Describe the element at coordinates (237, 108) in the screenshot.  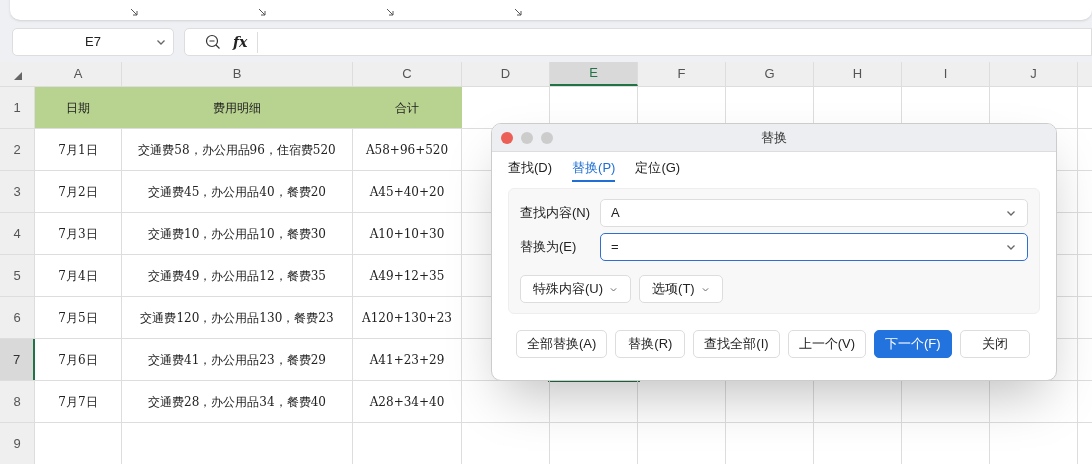
I see `header-cell-text: 费用明细` at that location.